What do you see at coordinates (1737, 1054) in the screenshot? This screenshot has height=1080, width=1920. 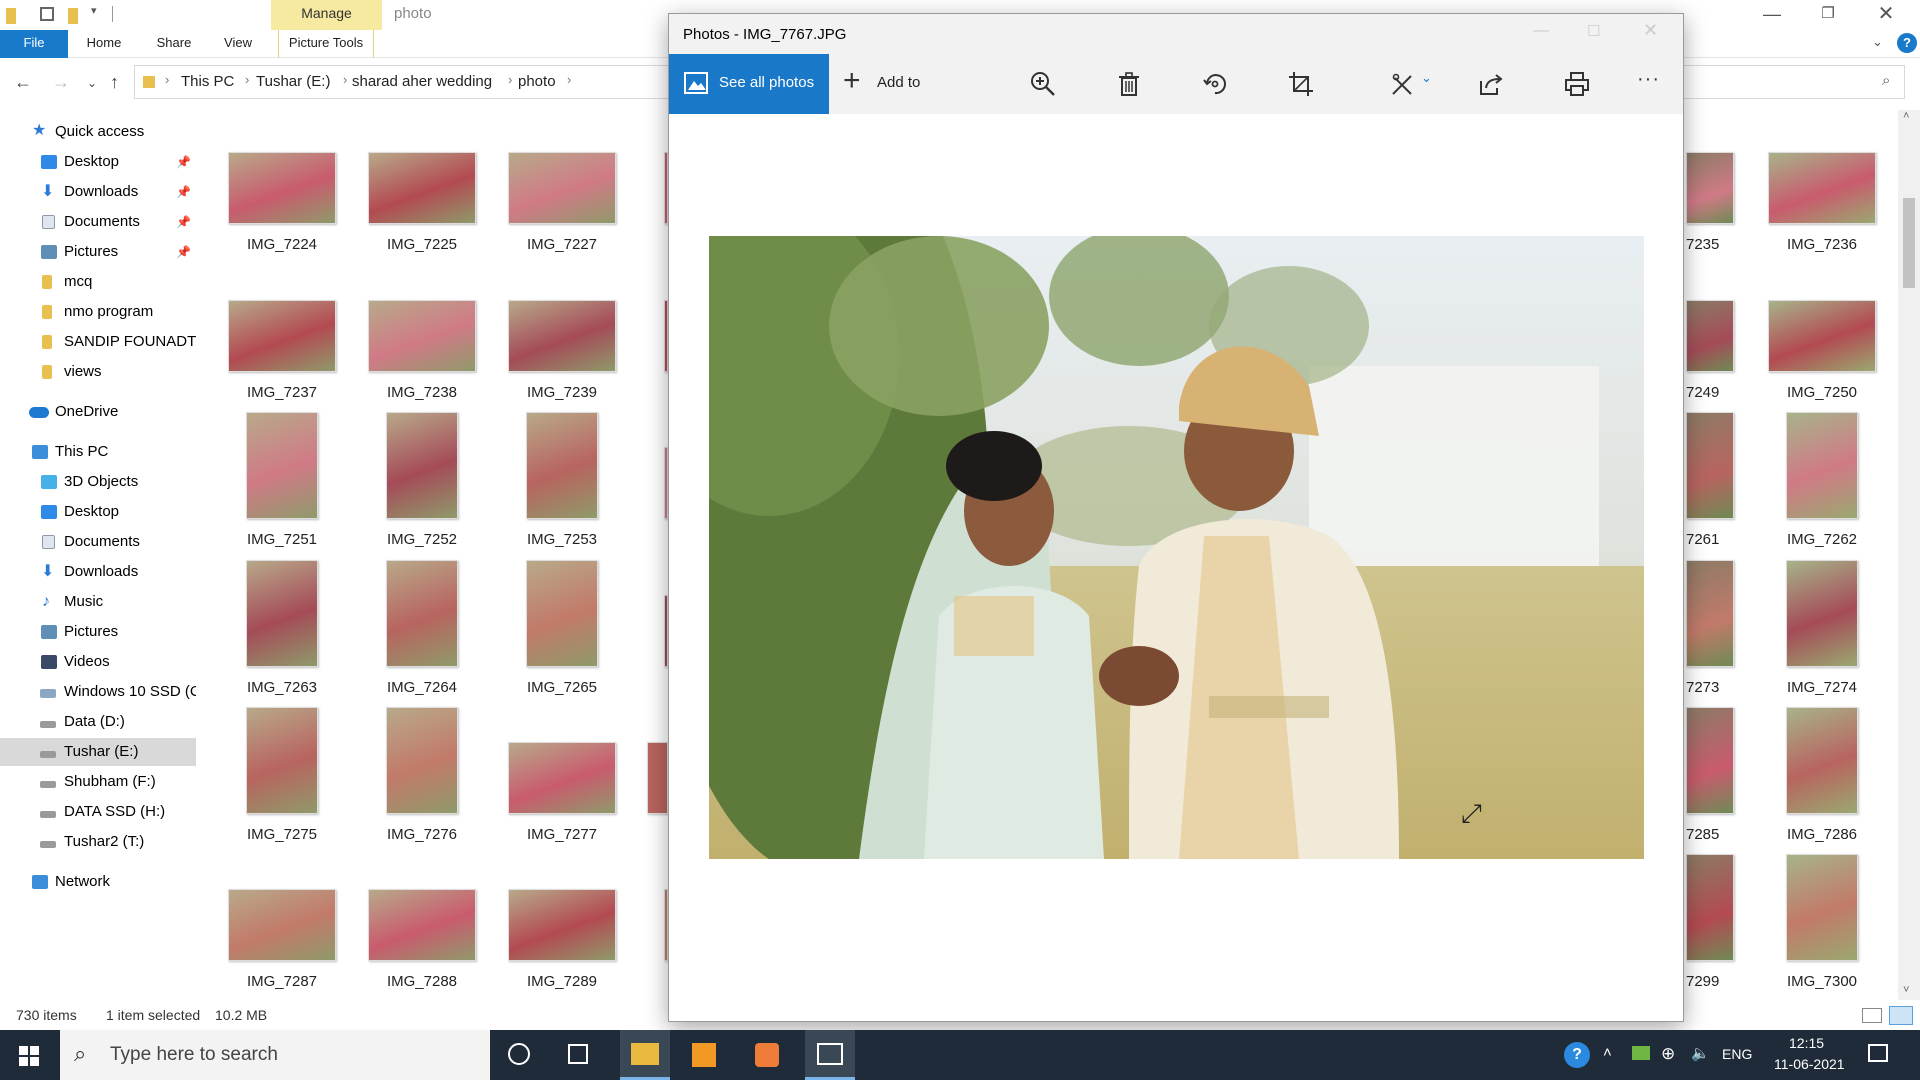 I see `input-language: ENG` at bounding box center [1737, 1054].